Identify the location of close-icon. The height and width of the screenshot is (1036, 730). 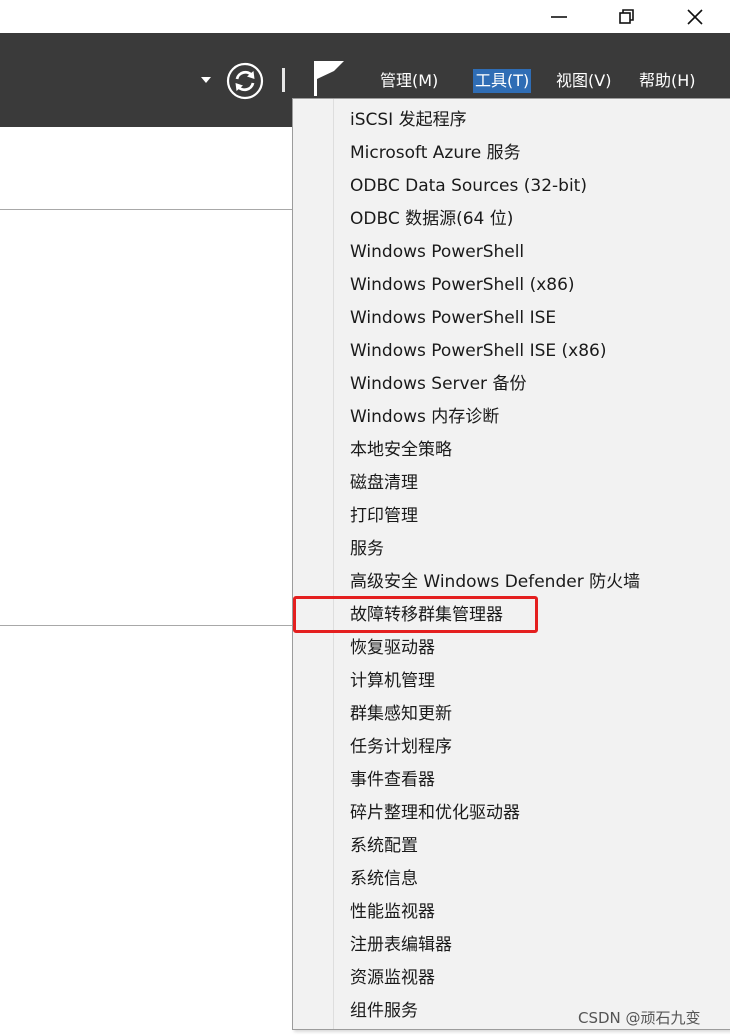
(695, 16).